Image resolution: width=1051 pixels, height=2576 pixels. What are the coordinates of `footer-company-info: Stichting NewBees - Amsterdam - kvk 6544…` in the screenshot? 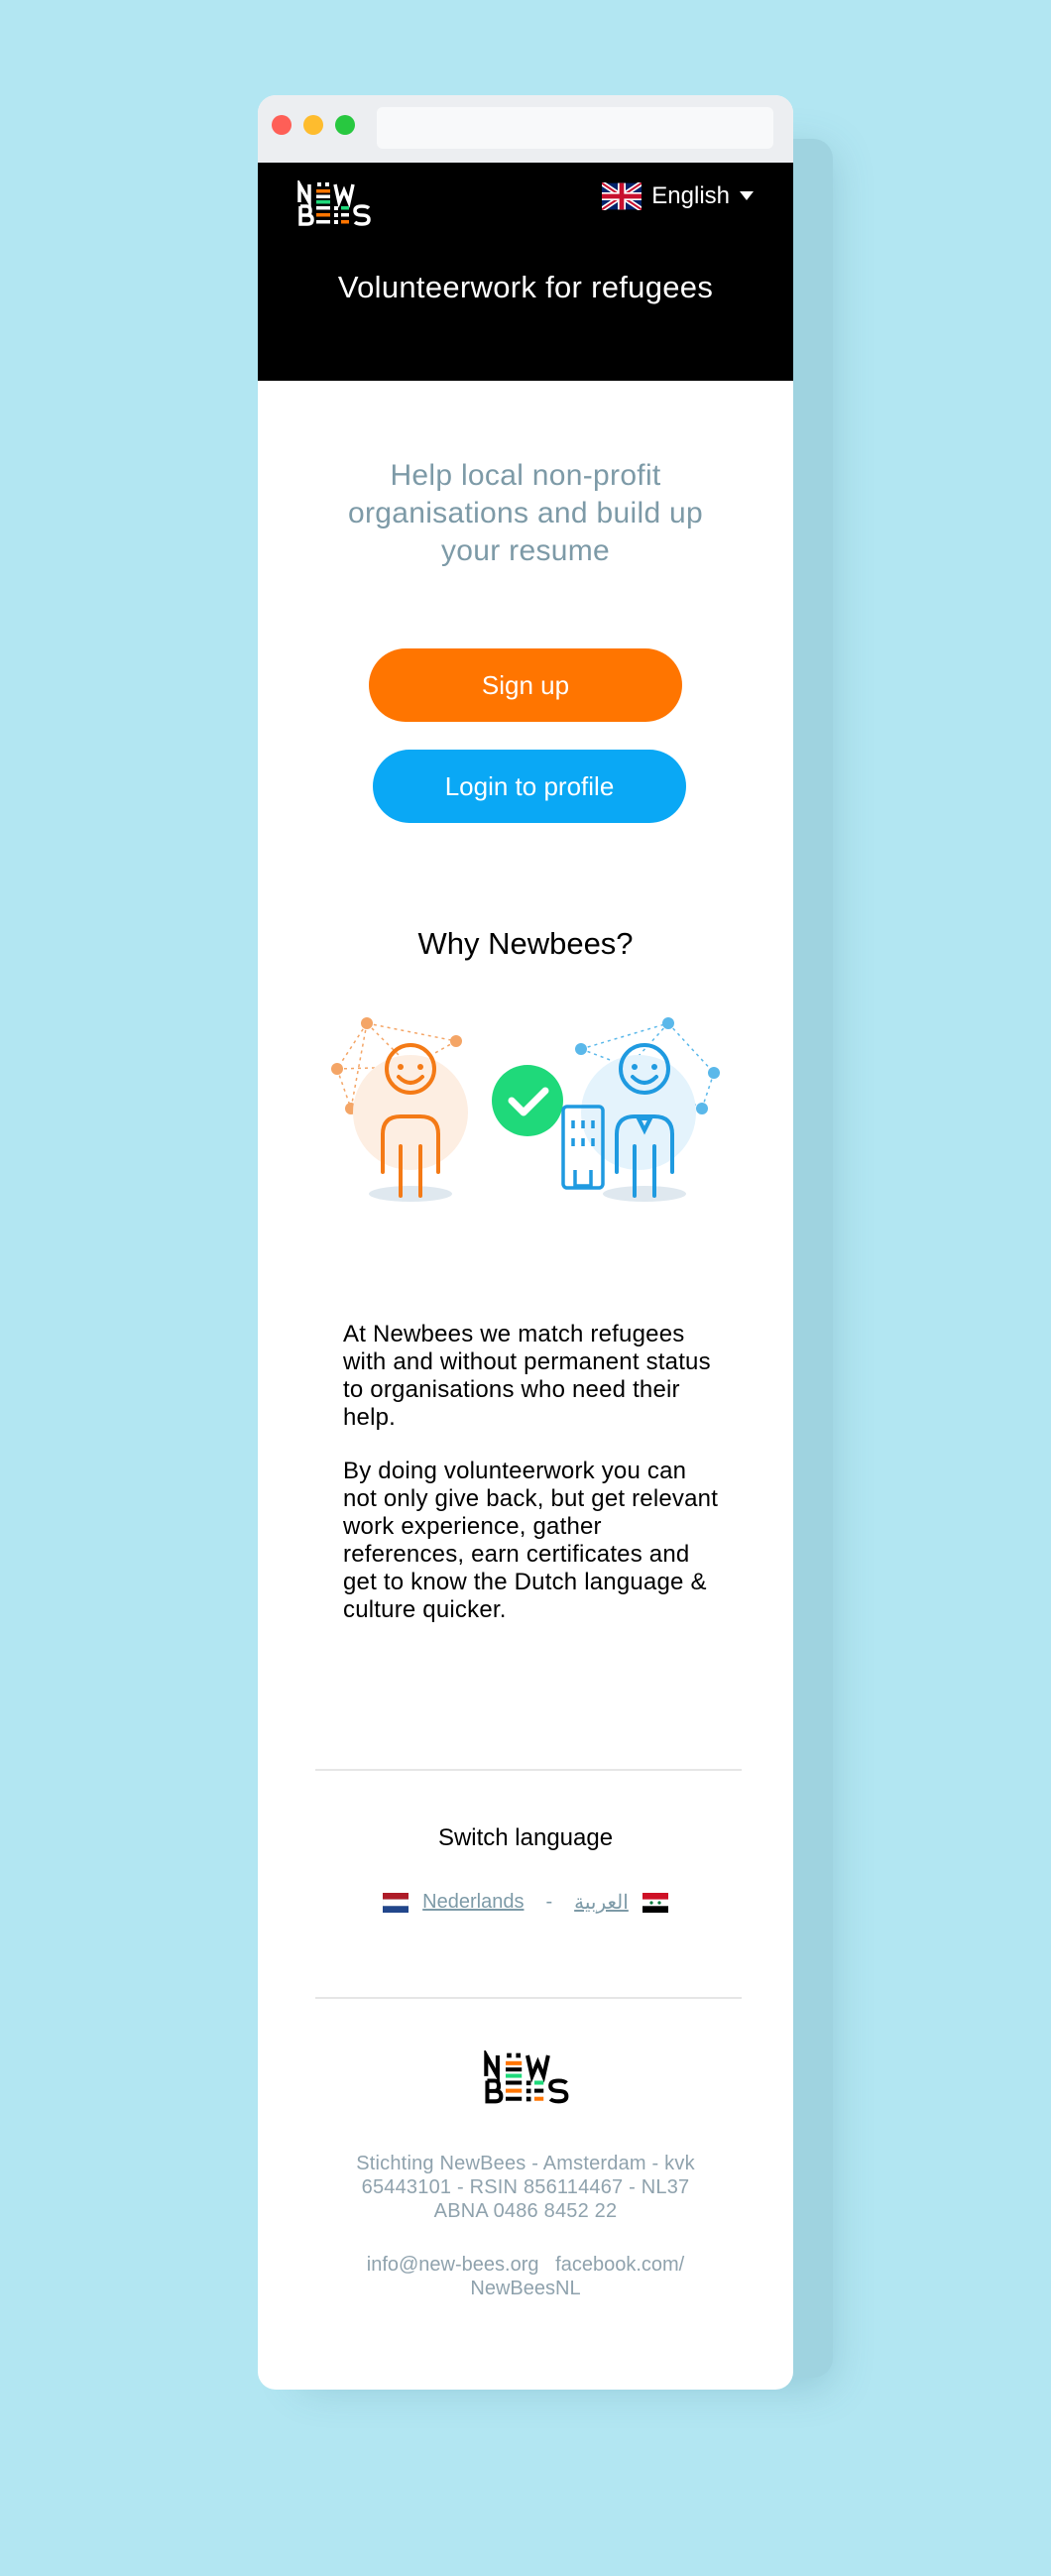 It's located at (525, 2187).